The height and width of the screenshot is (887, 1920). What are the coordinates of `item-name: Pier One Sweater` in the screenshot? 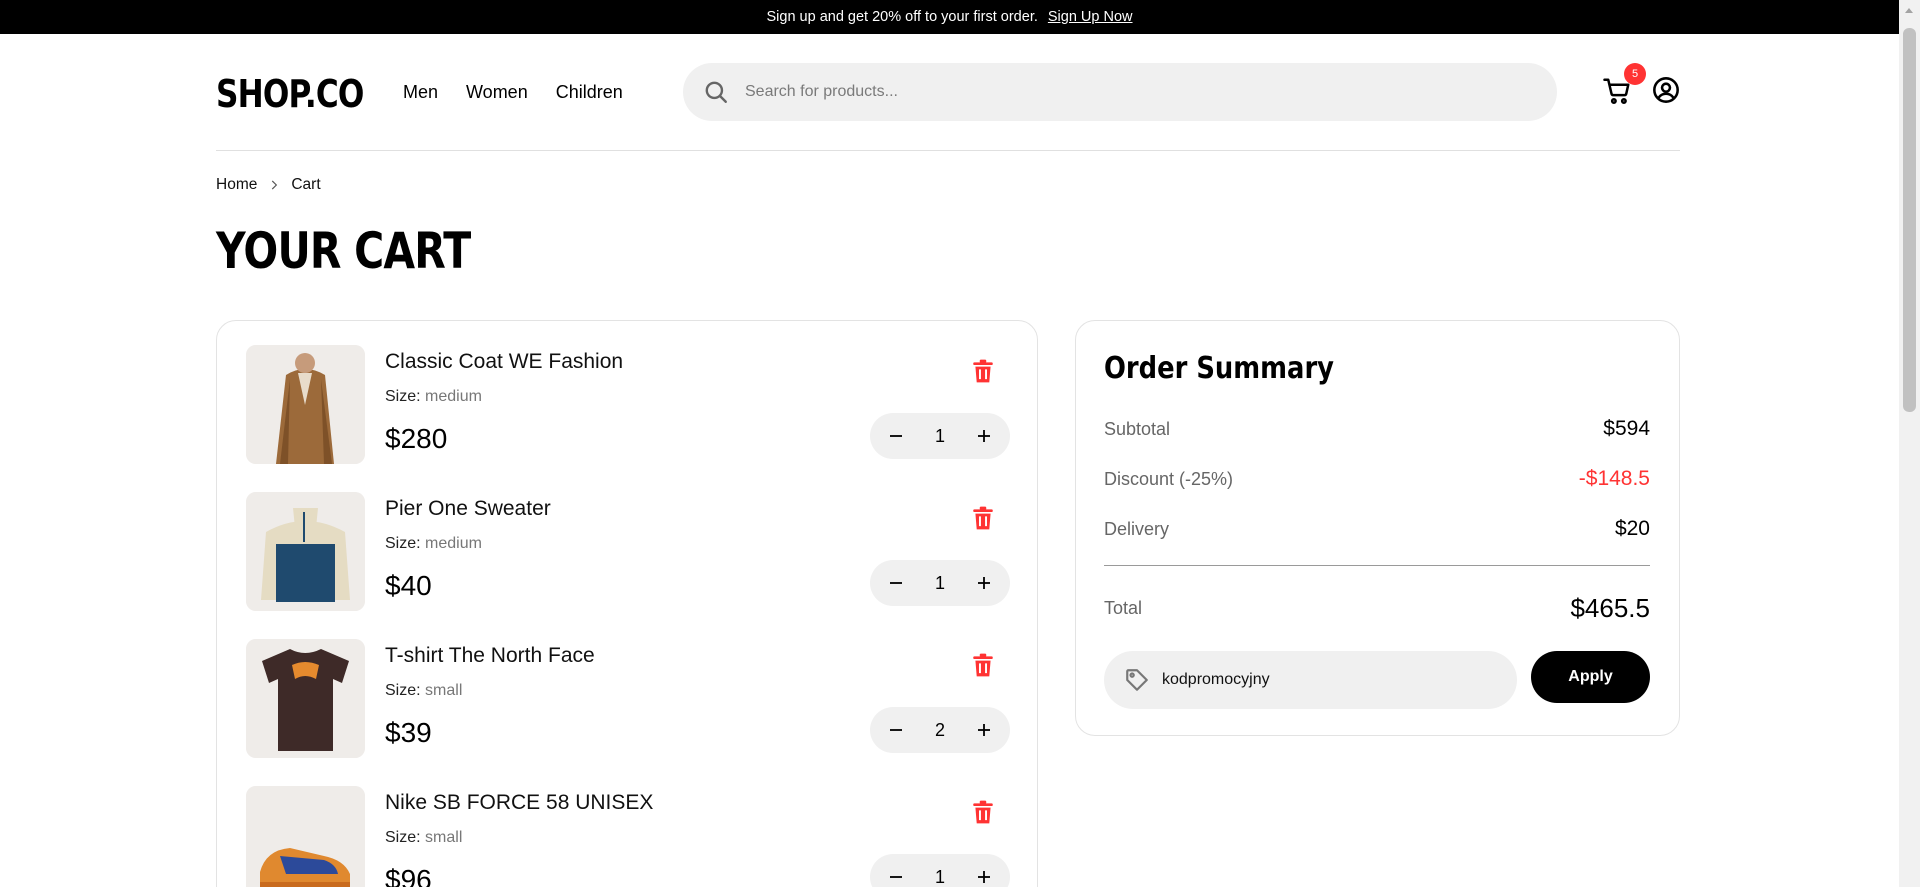 It's located at (468, 509).